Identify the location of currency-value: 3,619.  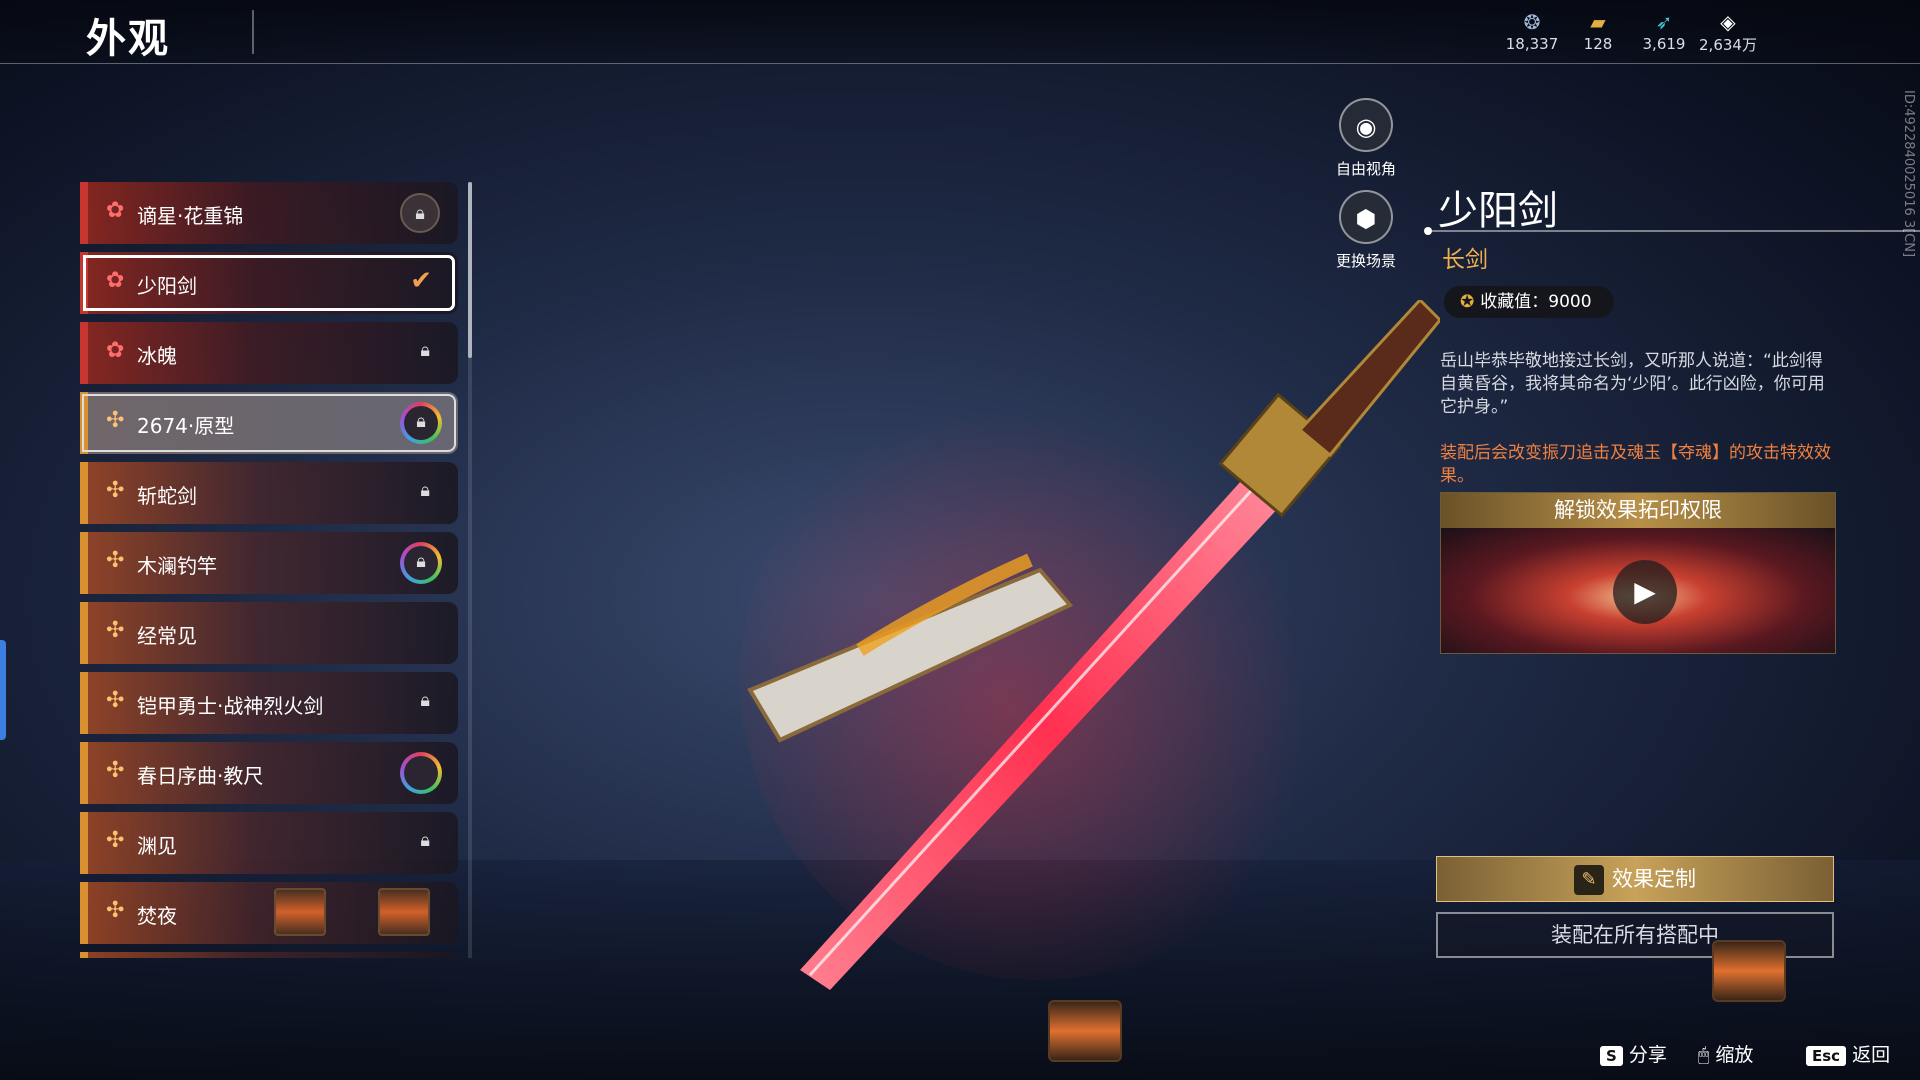
(1664, 44).